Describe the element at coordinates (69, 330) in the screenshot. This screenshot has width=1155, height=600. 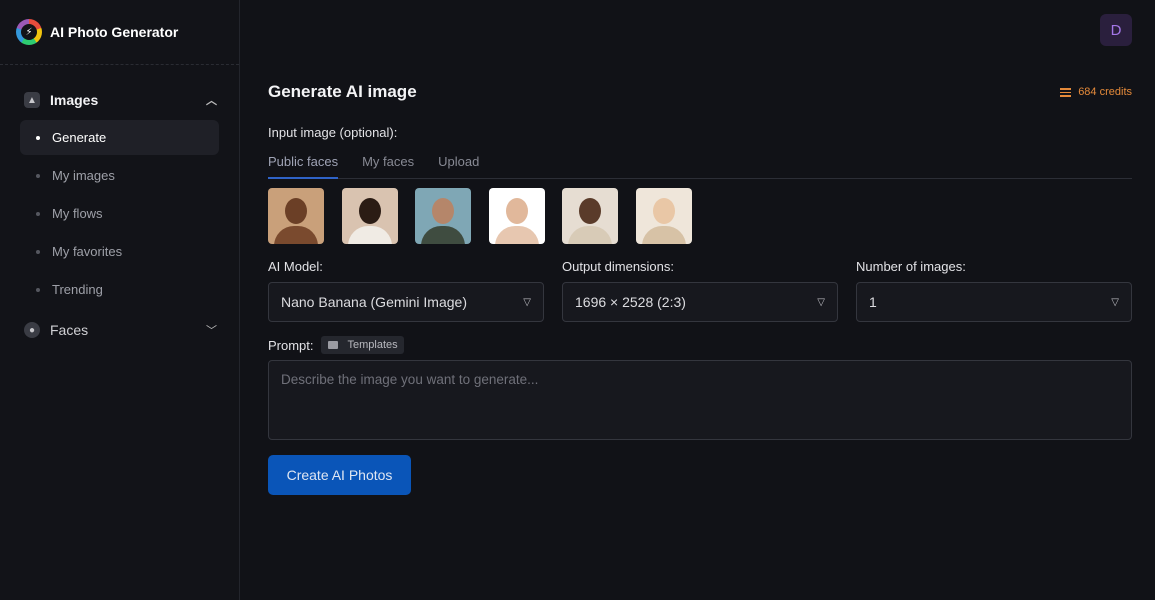
I see `nav-group-label: Faces` at that location.